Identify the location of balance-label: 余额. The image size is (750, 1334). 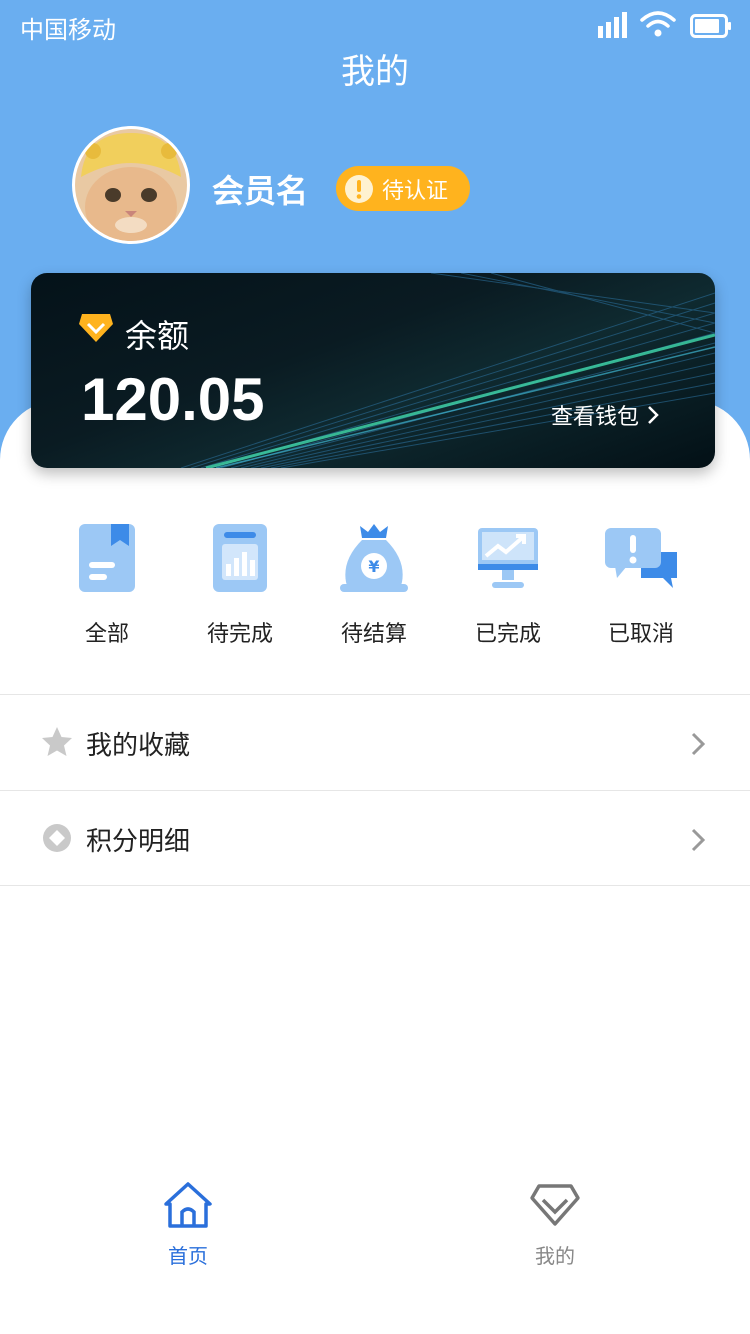
(157, 336).